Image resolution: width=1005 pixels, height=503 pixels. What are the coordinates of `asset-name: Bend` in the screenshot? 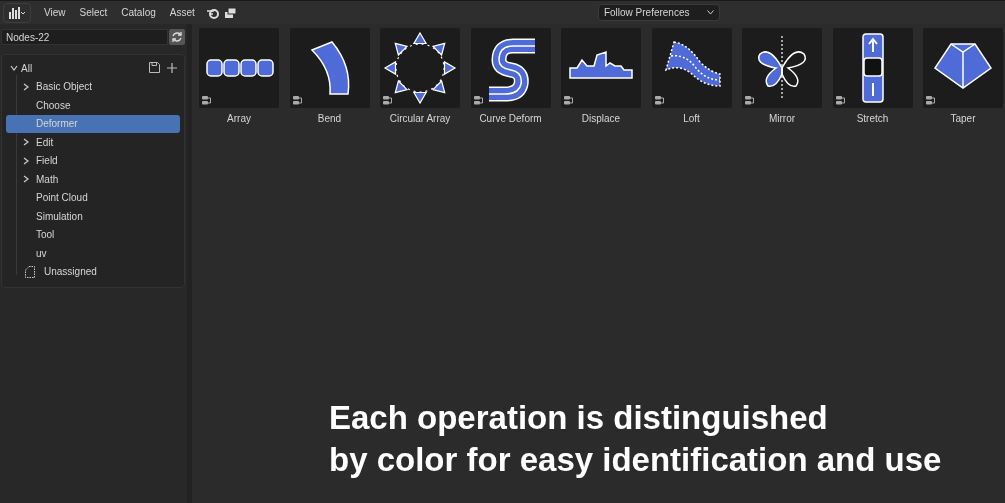 It's located at (329, 118).